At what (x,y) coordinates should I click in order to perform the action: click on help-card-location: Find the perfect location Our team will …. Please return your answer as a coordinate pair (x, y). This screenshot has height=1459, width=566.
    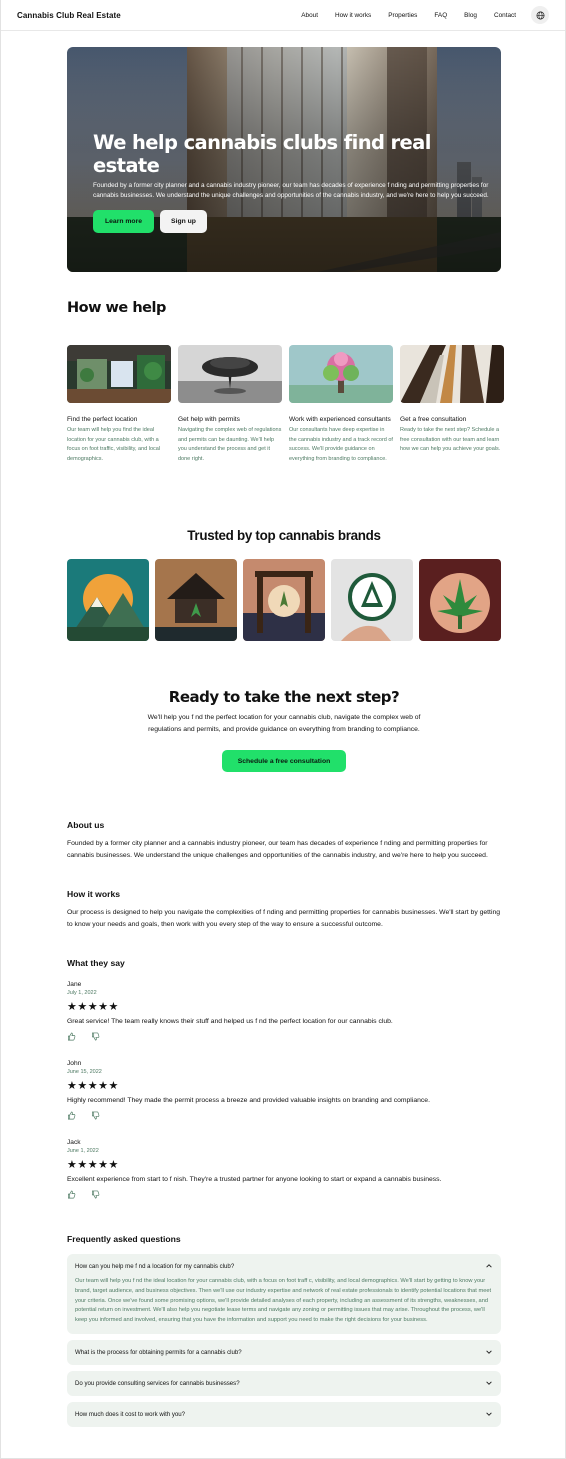
    Looking at the image, I should click on (119, 404).